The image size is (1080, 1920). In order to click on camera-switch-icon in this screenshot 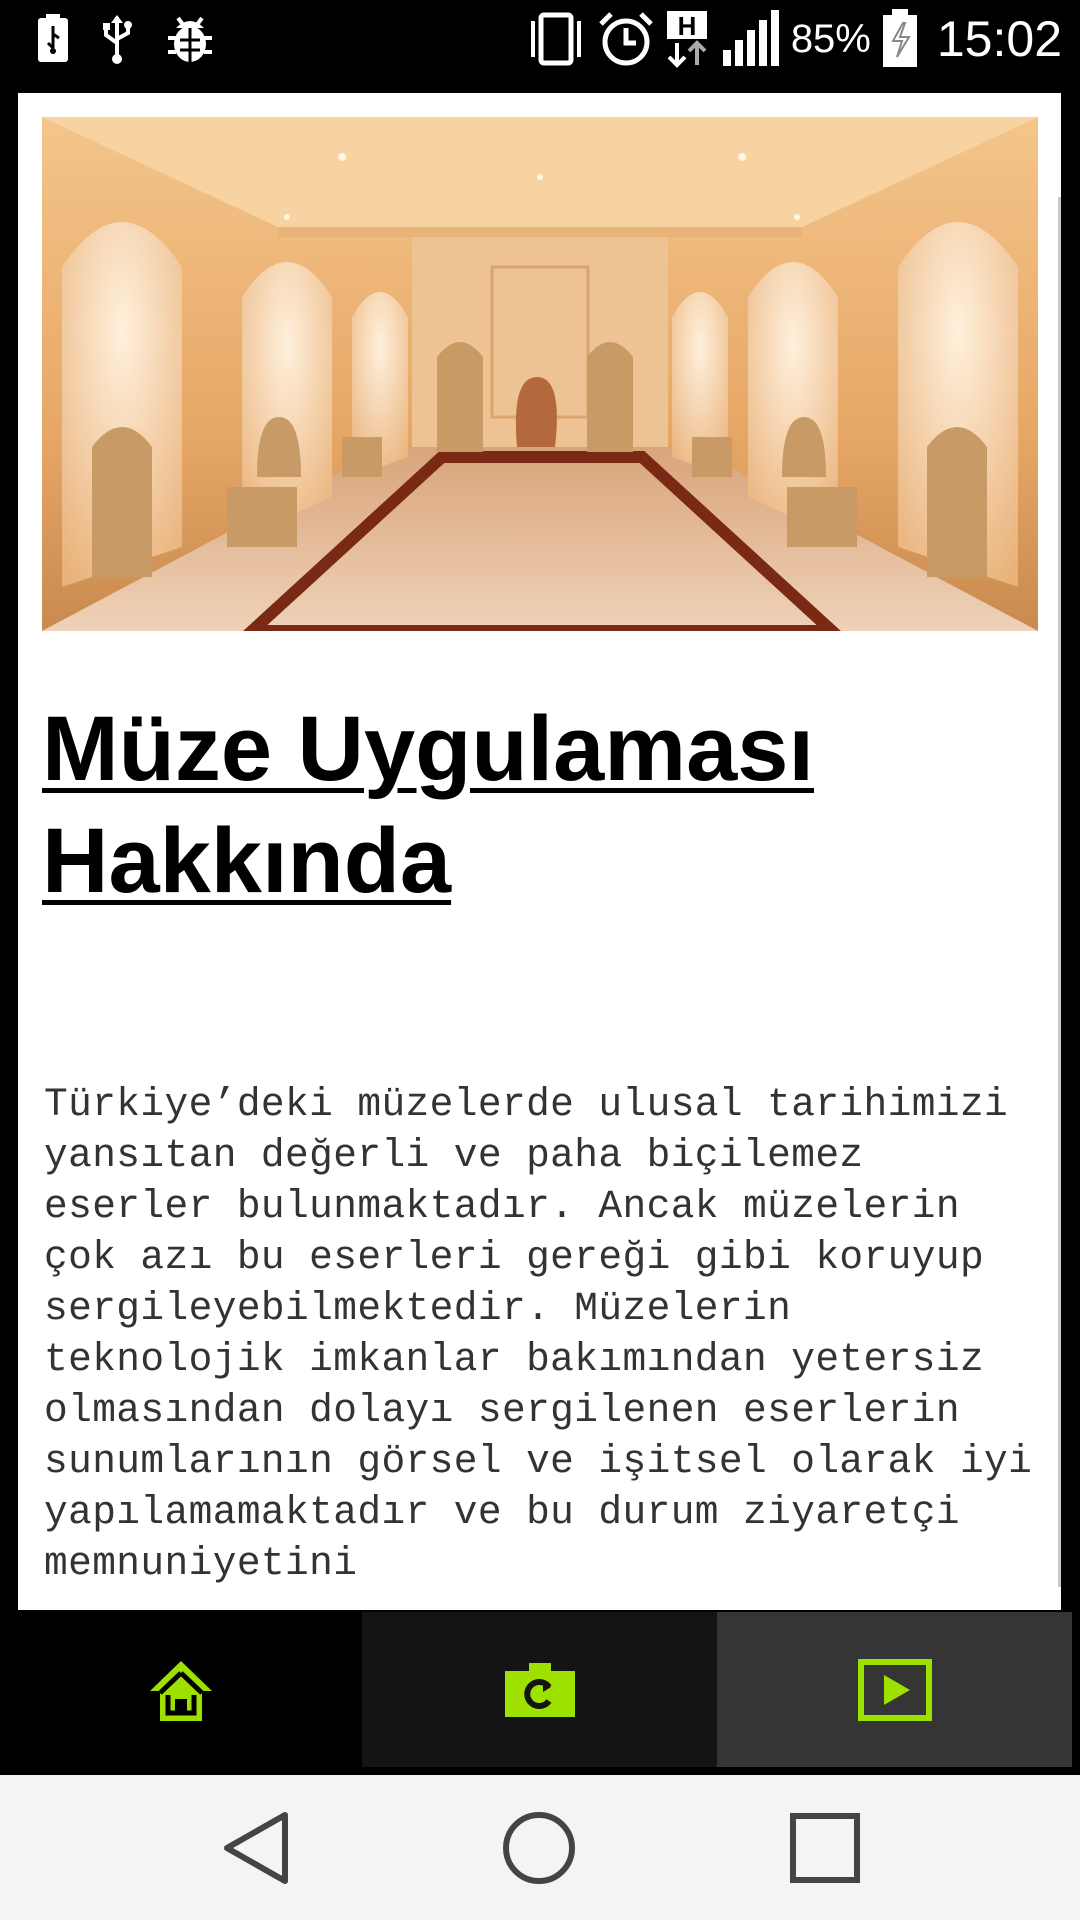, I will do `click(539, 1689)`.